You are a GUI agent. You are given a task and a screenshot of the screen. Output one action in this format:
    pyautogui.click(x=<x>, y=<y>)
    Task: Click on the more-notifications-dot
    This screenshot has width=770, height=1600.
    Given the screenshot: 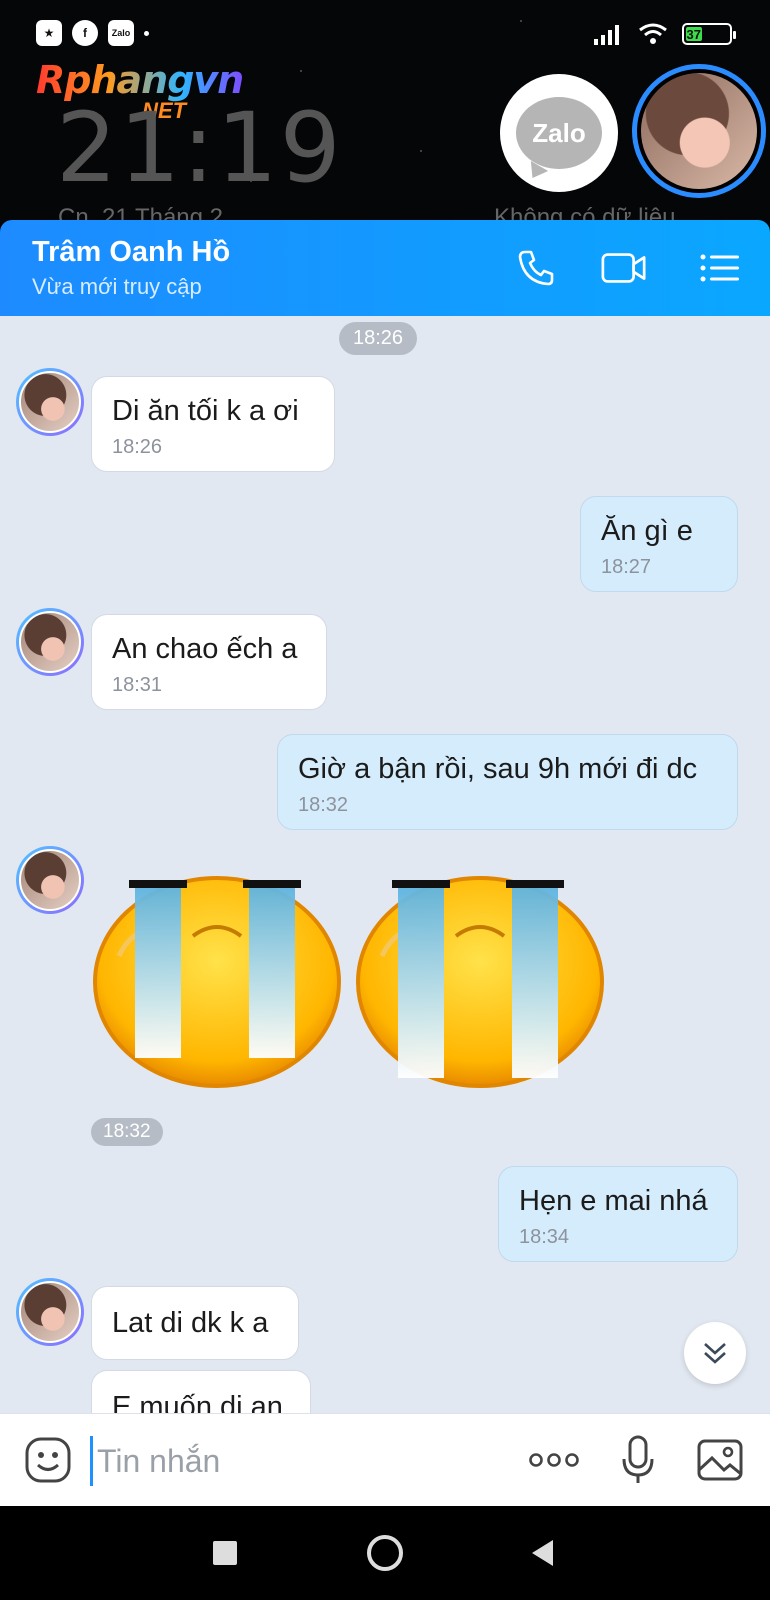 What is the action you would take?
    pyautogui.click(x=146, y=33)
    